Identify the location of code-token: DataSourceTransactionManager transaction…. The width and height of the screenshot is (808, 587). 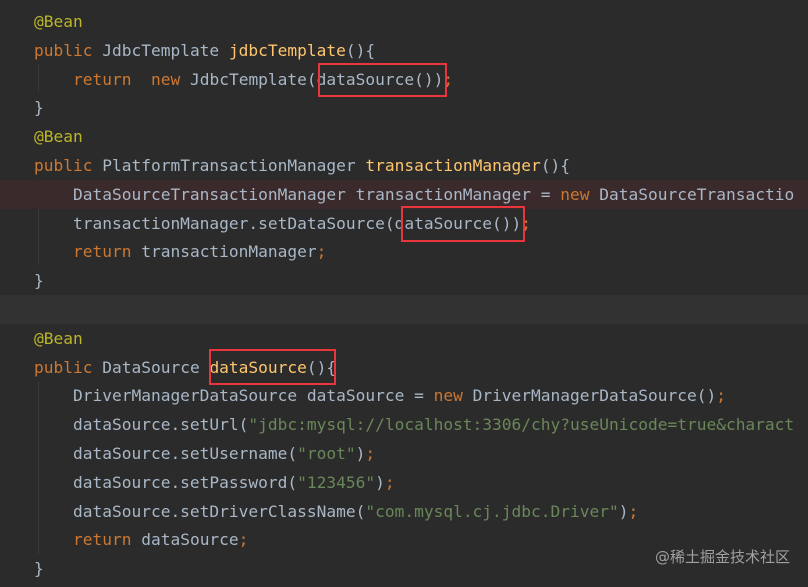
(297, 194).